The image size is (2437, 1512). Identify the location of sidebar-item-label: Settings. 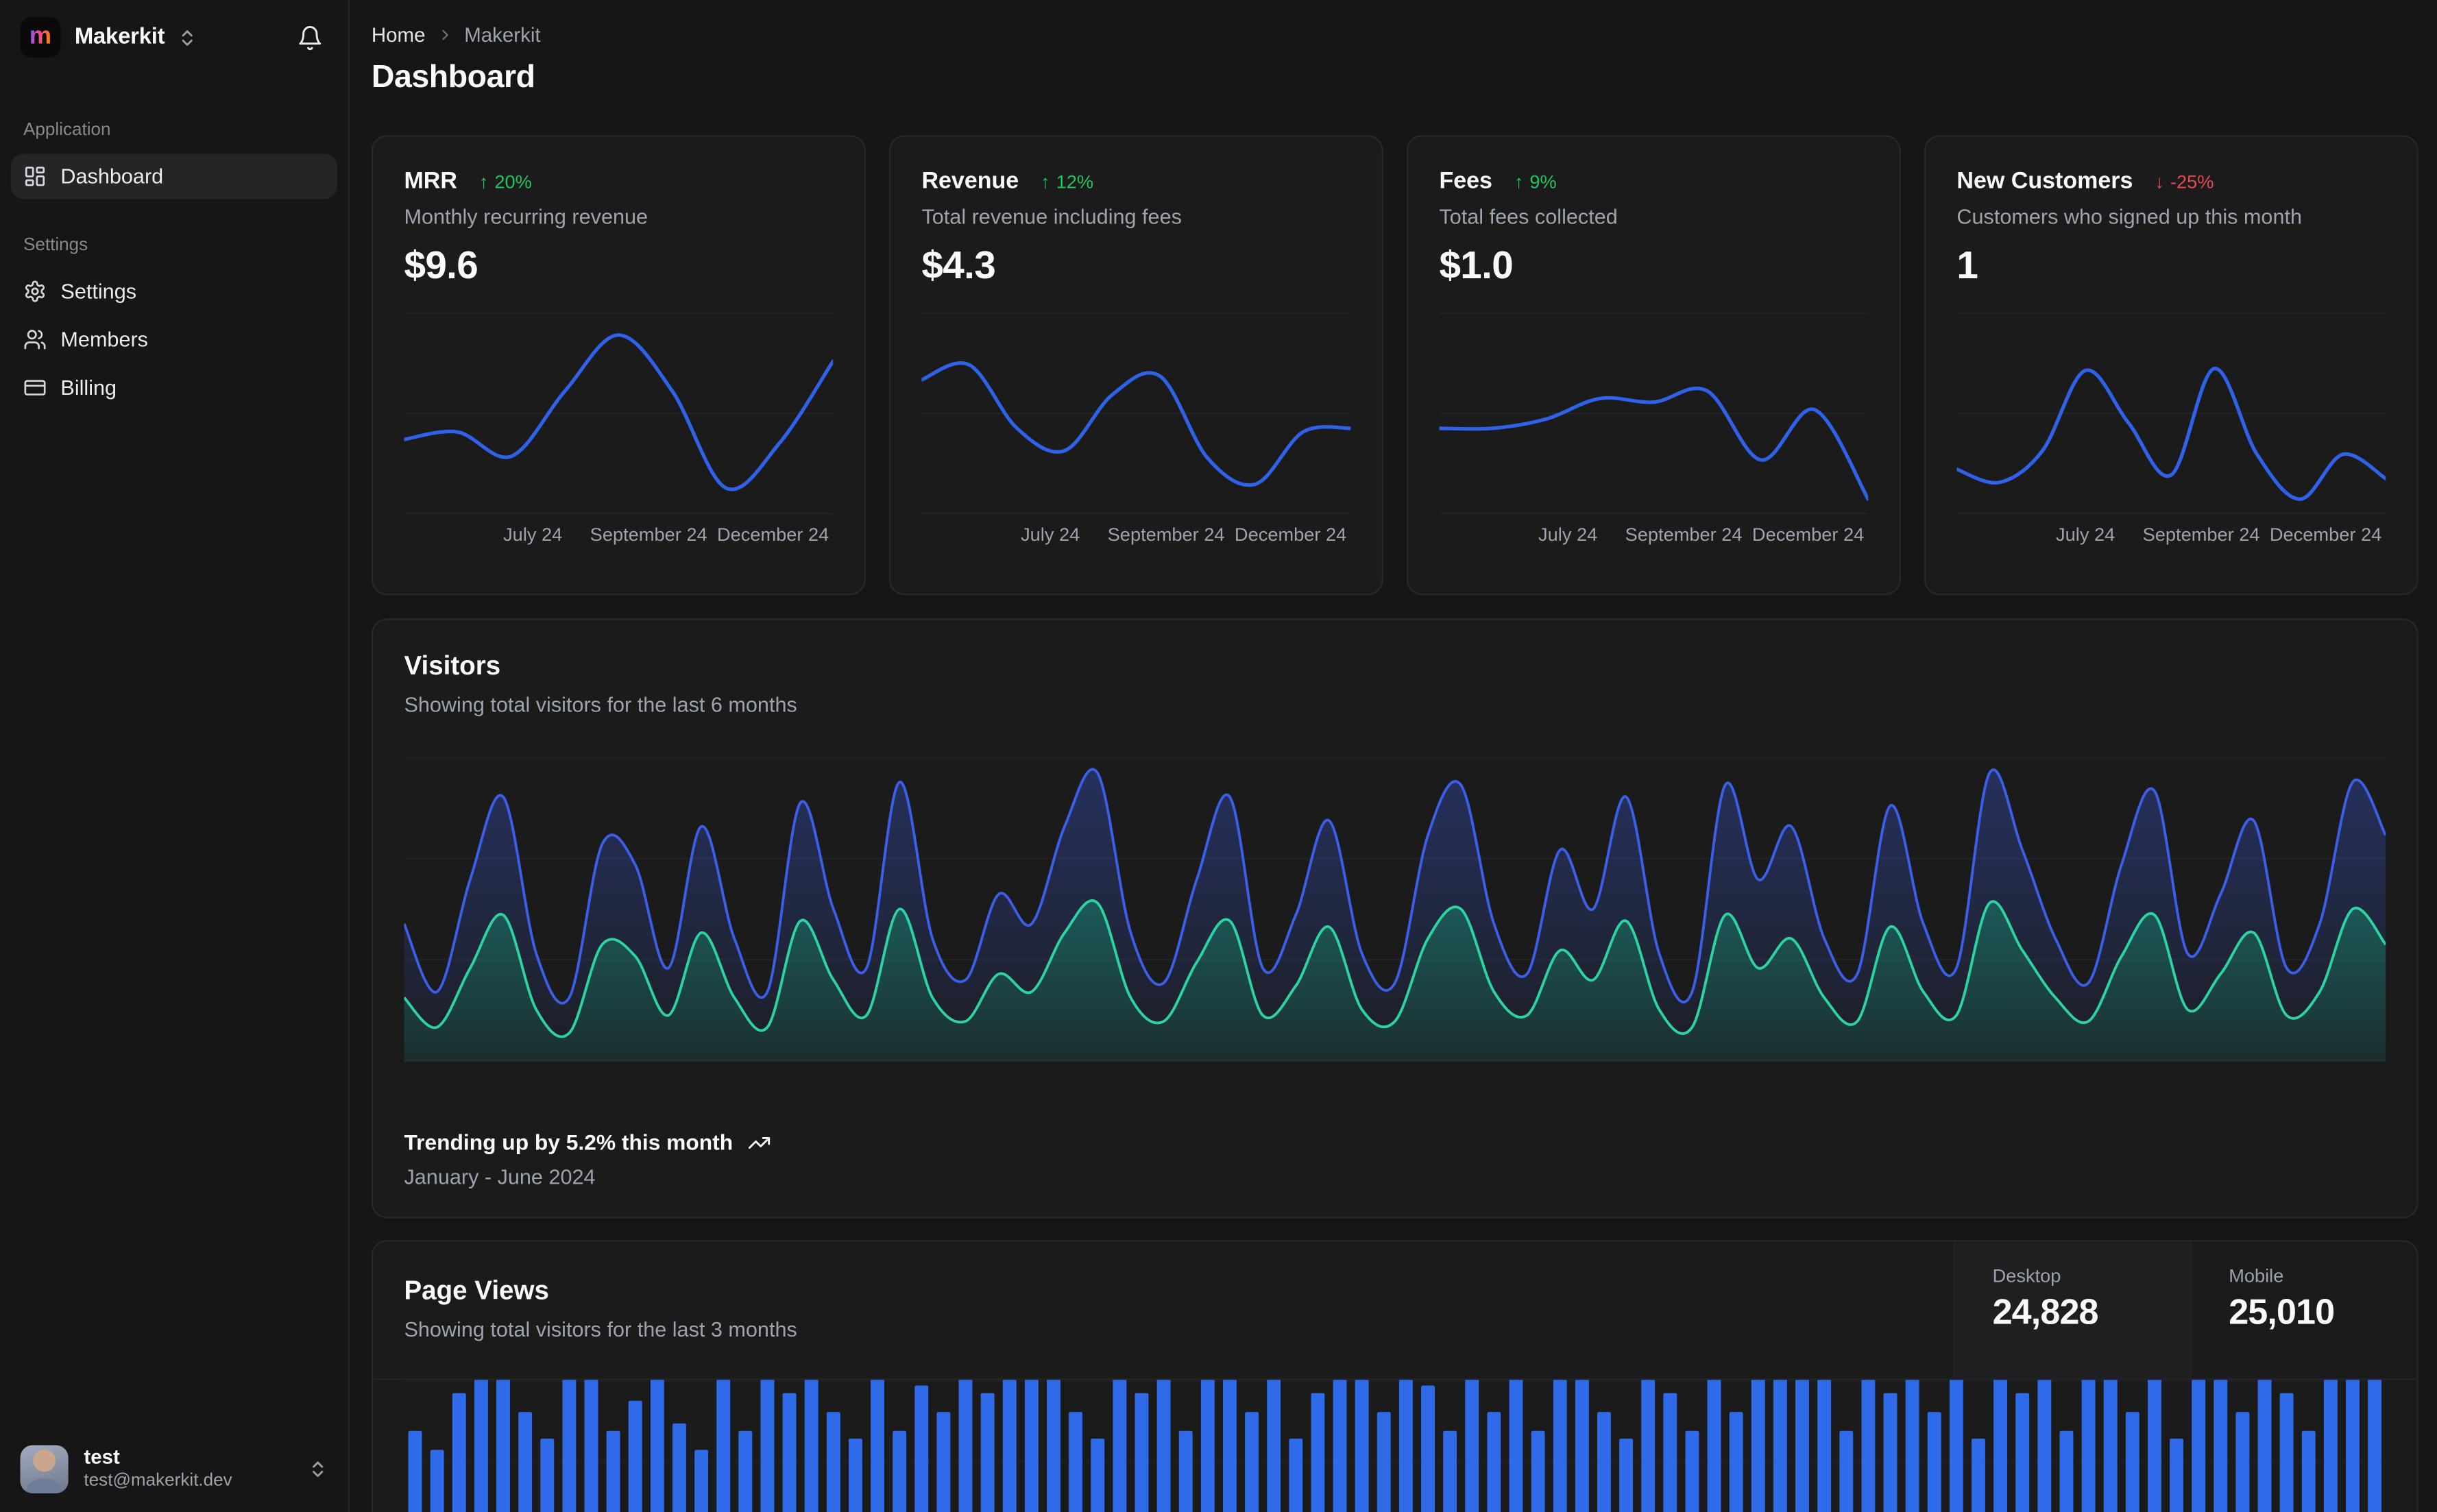
(98, 292).